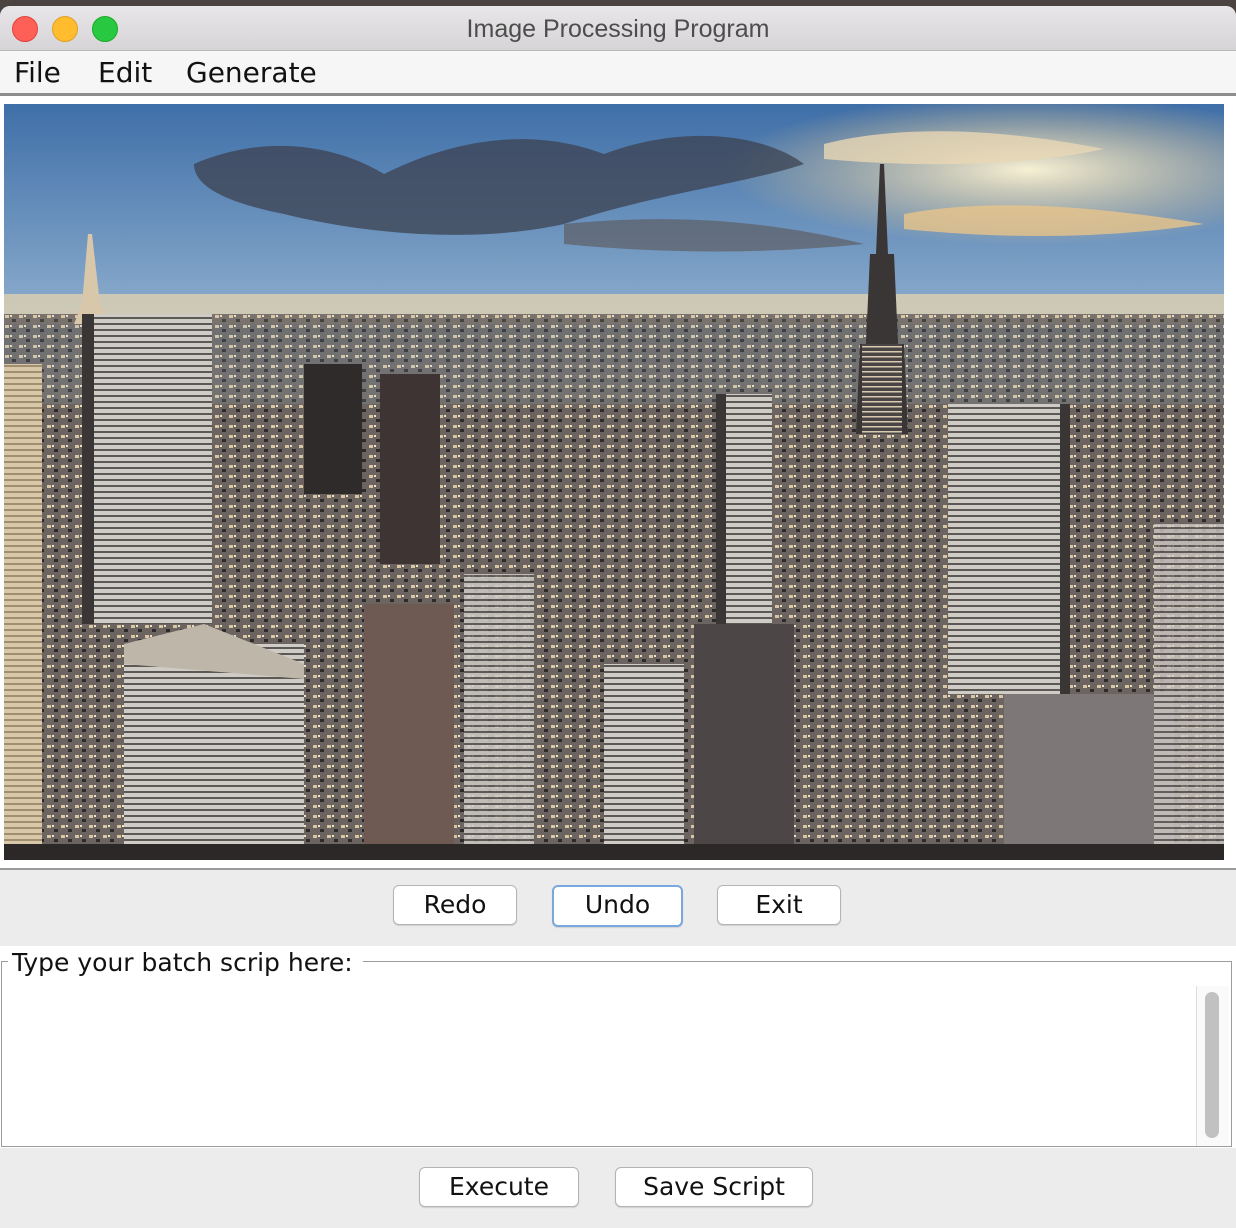 This screenshot has height=1228, width=1236. I want to click on menu-generate: Generate, so click(251, 72).